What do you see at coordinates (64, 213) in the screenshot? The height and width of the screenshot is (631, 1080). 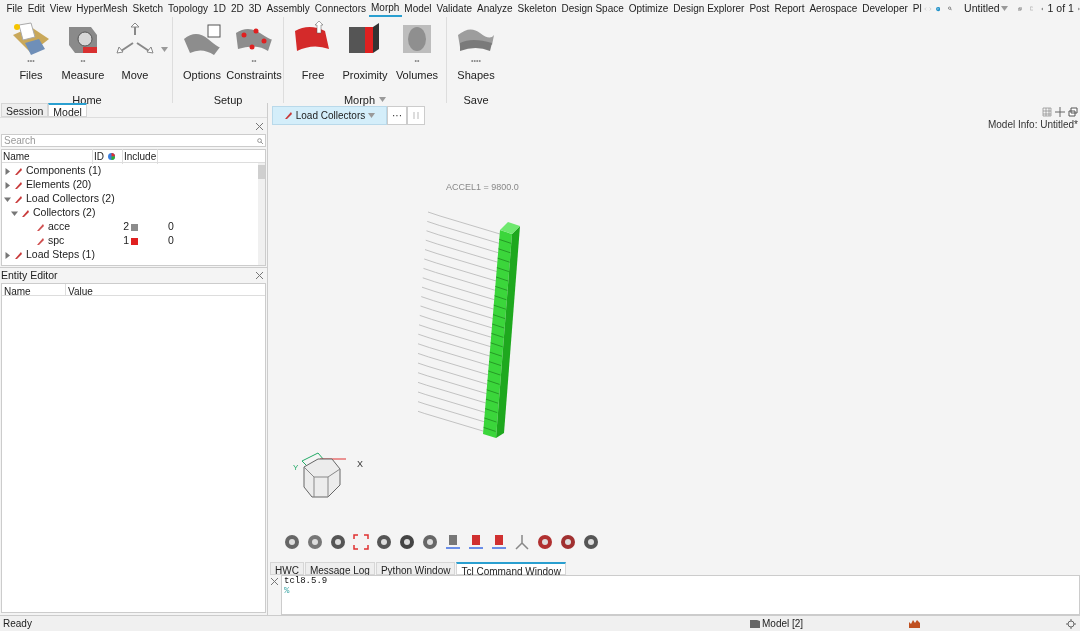 I see `tree-label: Collectors (2)` at bounding box center [64, 213].